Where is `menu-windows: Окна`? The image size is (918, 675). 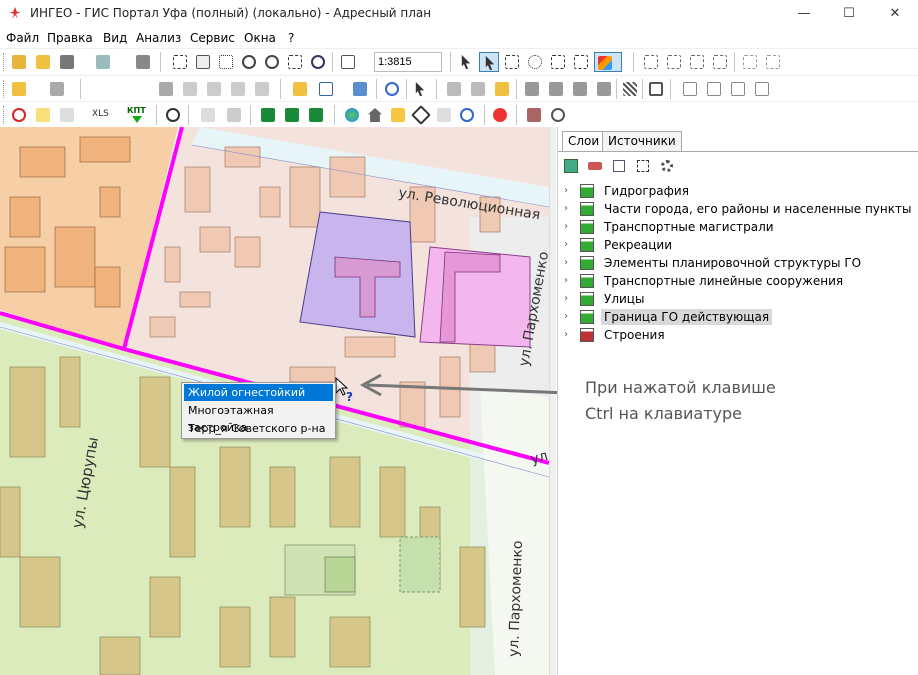 menu-windows: Окна is located at coordinates (260, 38).